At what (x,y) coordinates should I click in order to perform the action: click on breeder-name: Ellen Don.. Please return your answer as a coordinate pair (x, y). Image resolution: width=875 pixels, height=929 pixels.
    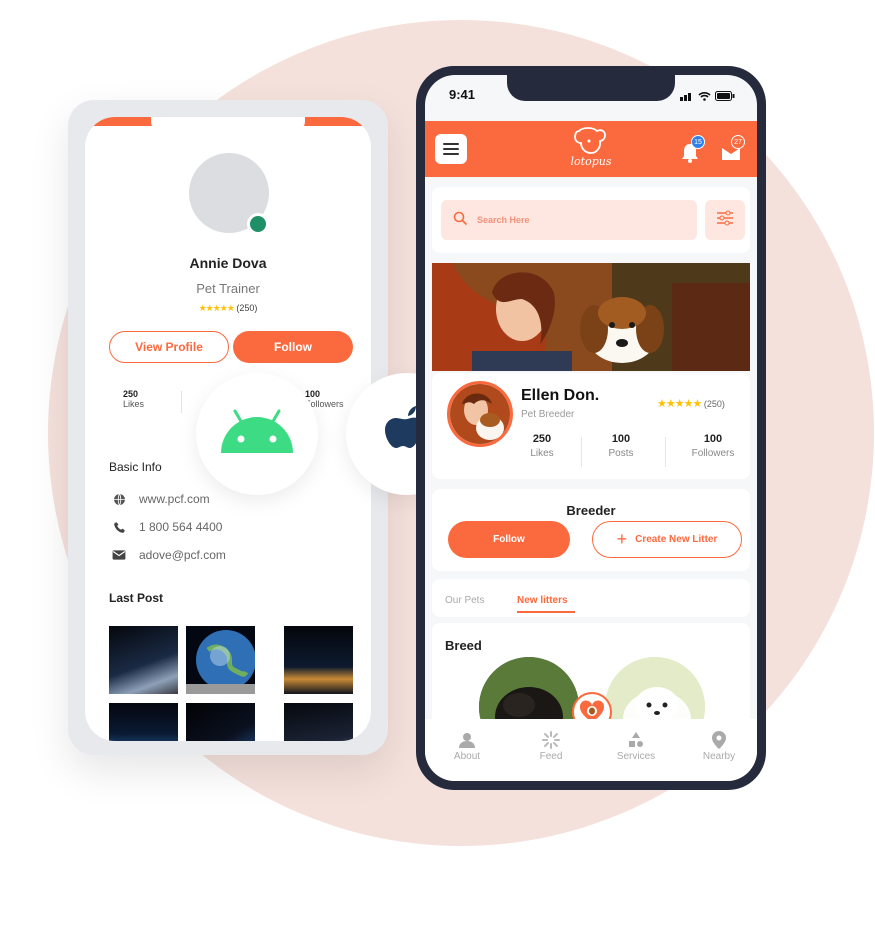
    Looking at the image, I should click on (560, 395).